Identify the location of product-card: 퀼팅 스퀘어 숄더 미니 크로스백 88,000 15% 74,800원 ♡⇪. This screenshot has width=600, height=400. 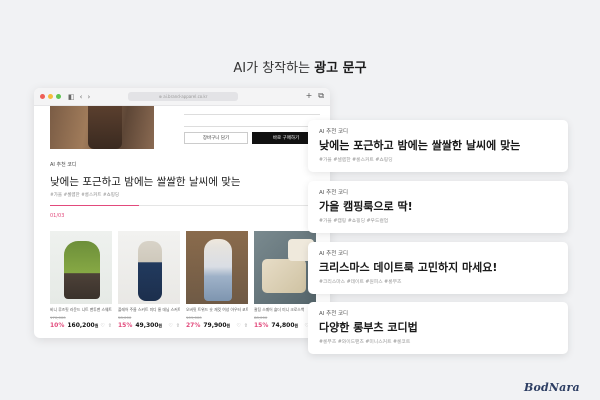
(285, 280).